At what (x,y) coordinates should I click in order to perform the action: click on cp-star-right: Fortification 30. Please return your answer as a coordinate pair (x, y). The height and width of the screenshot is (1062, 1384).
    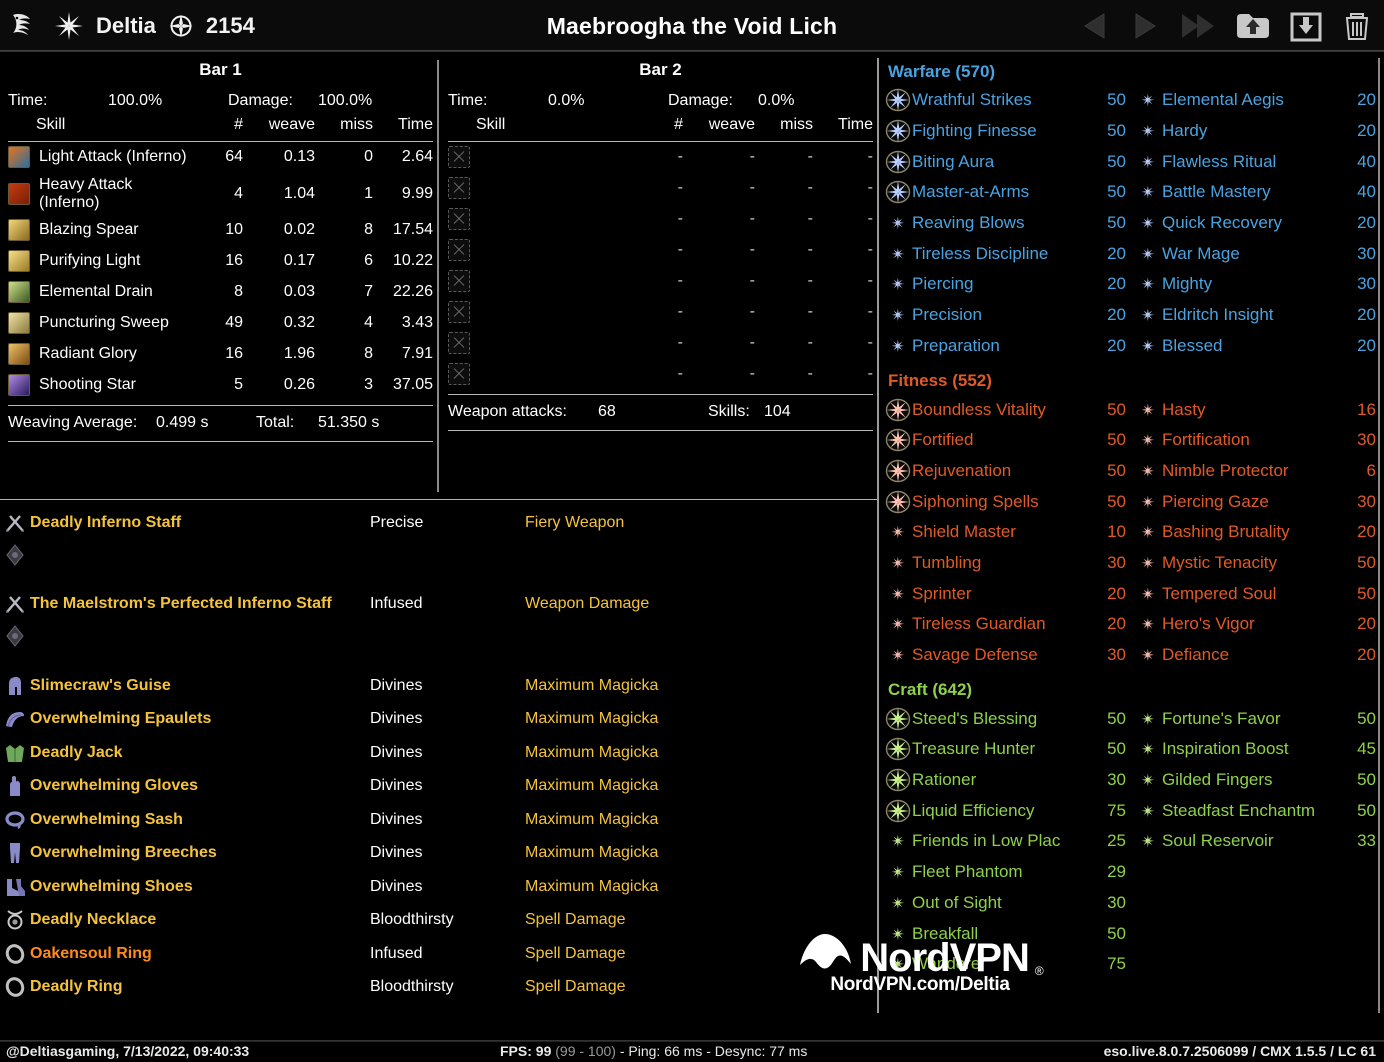
    Looking at the image, I should click on (1259, 440).